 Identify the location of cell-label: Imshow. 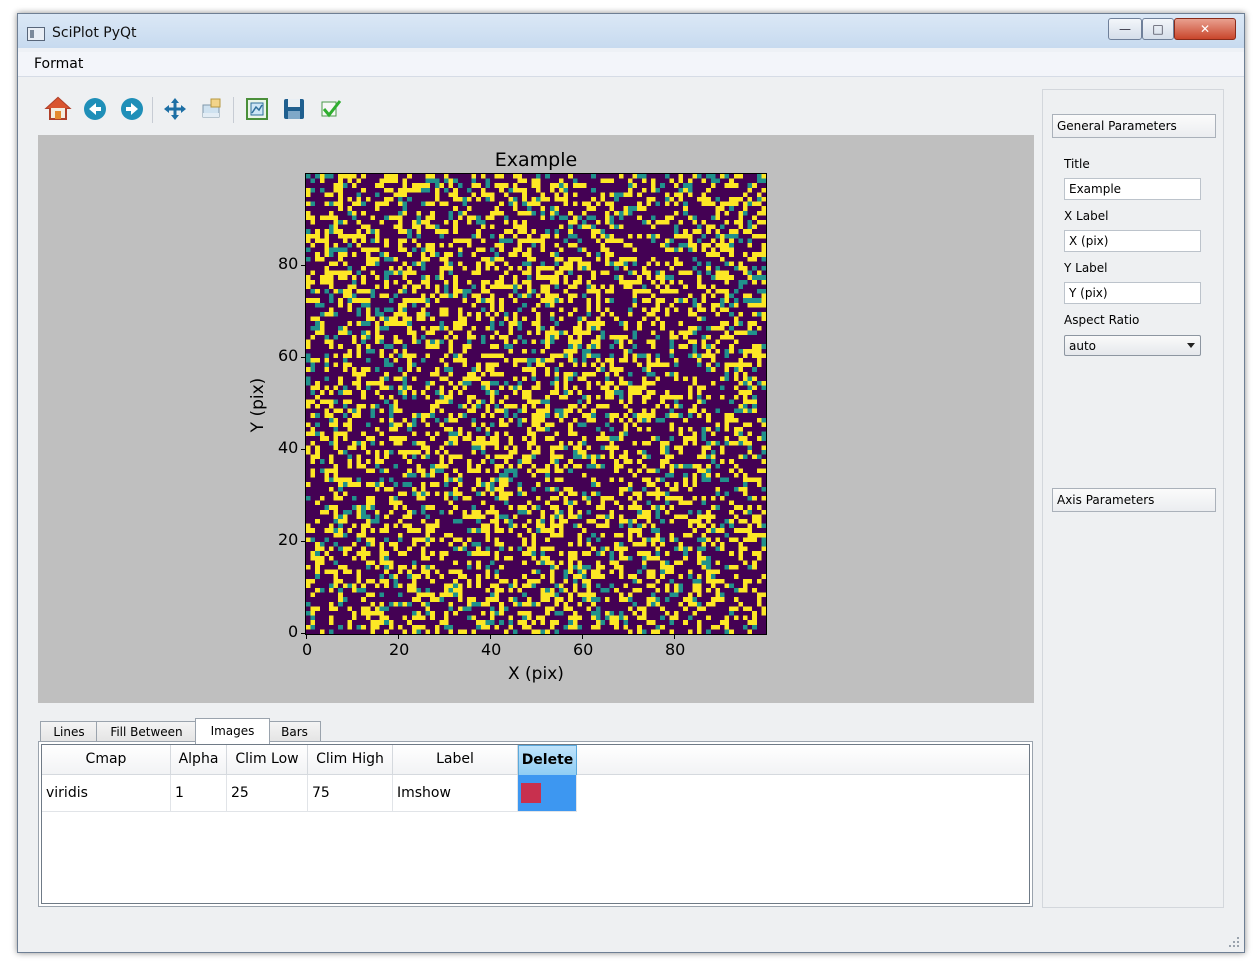
(455, 793).